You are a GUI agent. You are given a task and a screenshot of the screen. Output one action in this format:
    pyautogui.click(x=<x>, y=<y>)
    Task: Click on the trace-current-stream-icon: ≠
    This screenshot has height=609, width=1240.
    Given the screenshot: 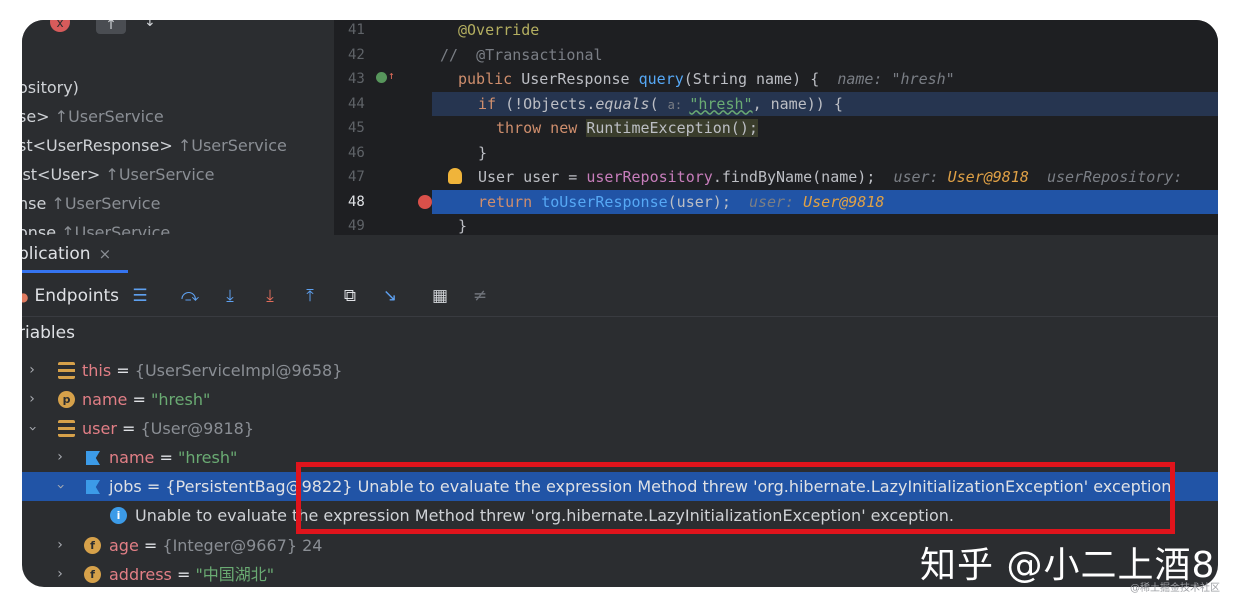 What is the action you would take?
    pyautogui.click(x=480, y=296)
    